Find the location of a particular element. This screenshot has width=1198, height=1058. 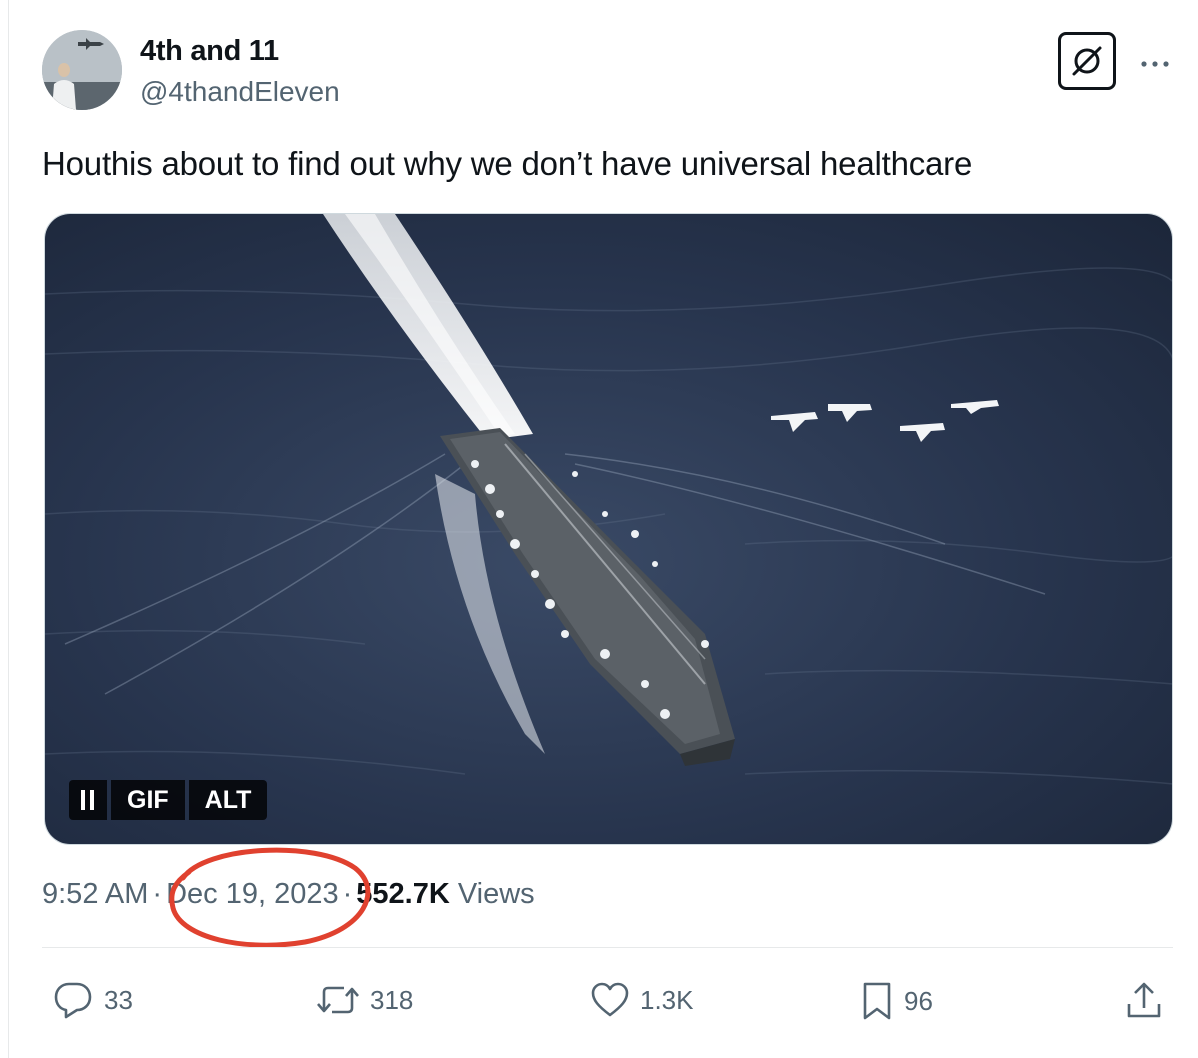

media-badges: GIF ALT is located at coordinates (168, 800).